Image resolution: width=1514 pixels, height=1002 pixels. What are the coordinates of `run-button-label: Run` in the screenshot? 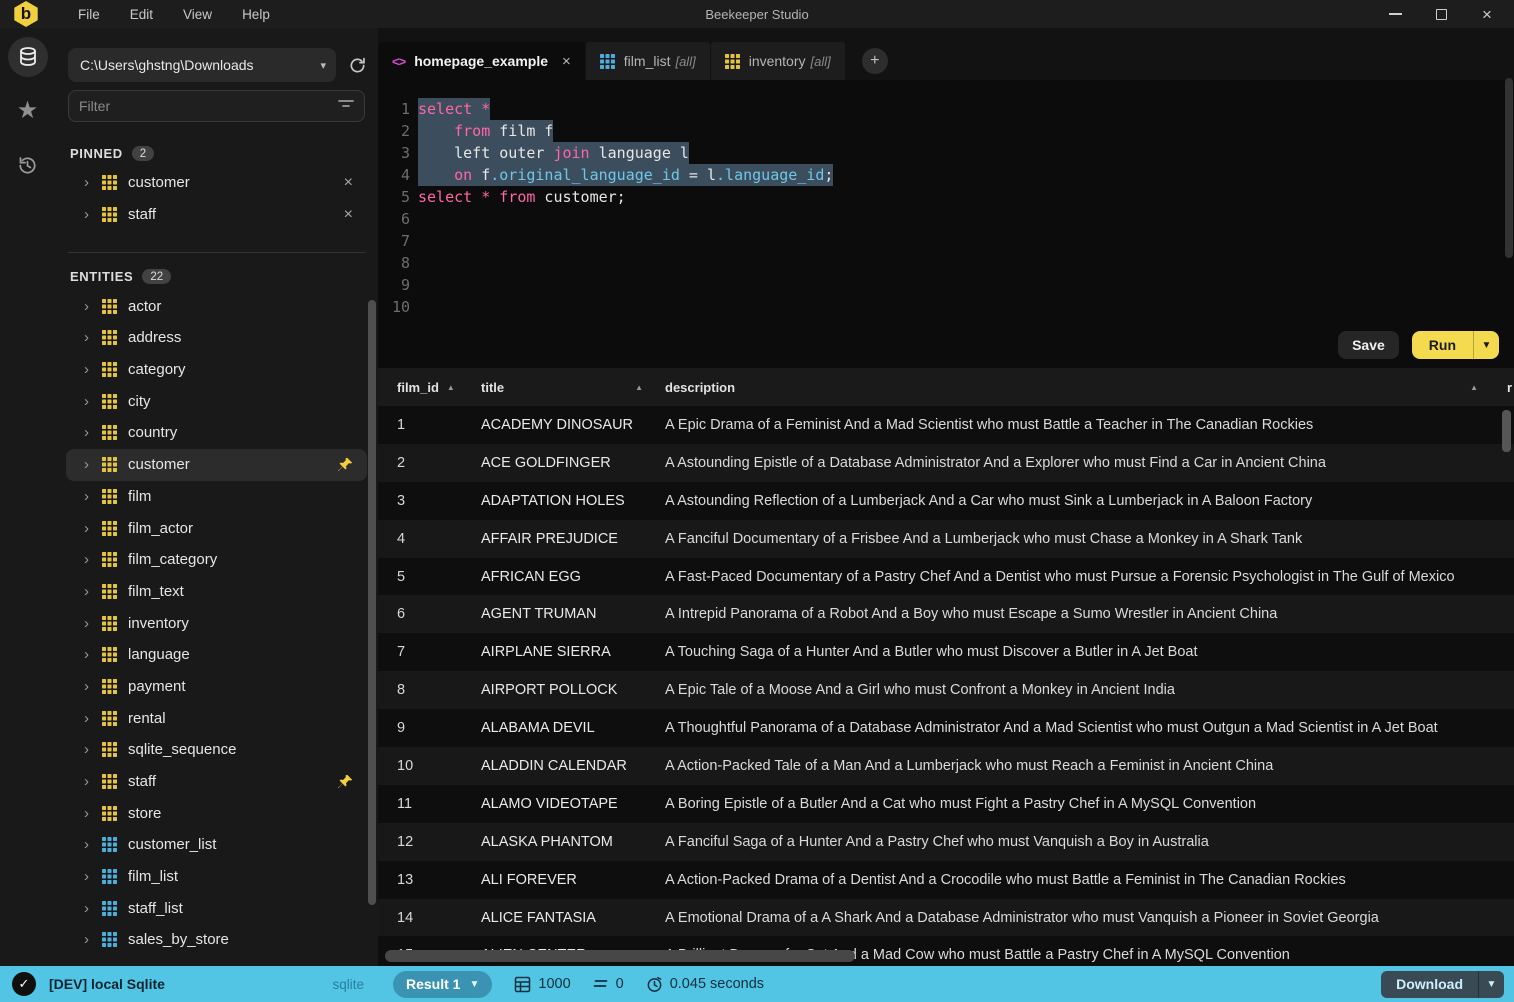 It's located at (1442, 345).